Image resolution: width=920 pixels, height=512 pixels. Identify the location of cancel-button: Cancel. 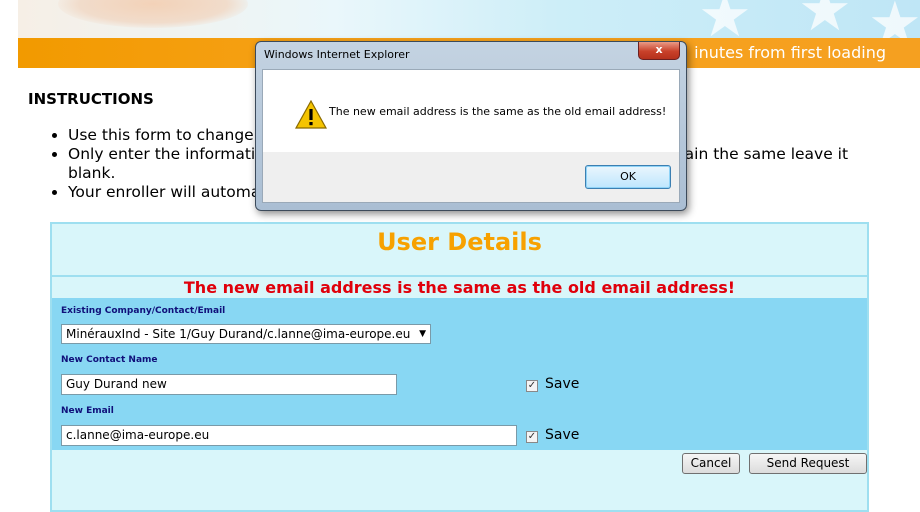
(711, 463).